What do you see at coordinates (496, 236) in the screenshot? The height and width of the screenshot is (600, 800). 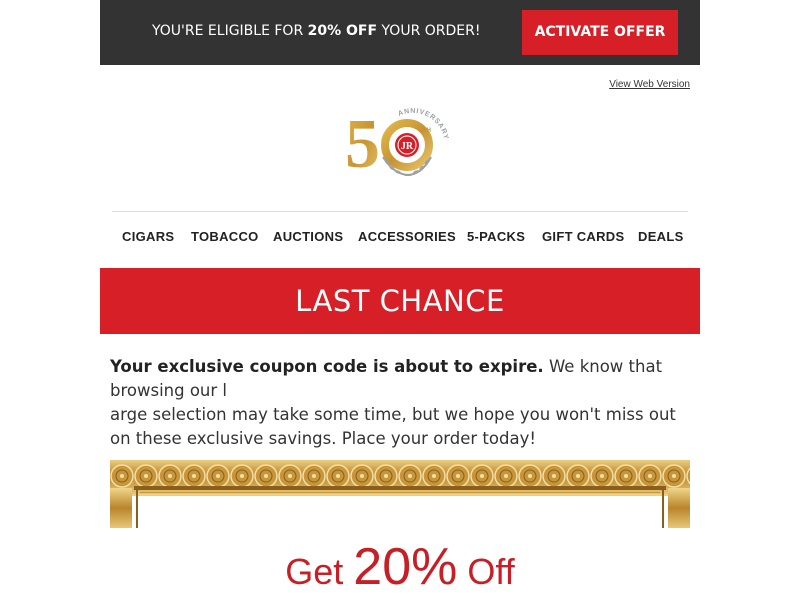 I see `nav-item-5-packs: 5-PACKS` at bounding box center [496, 236].